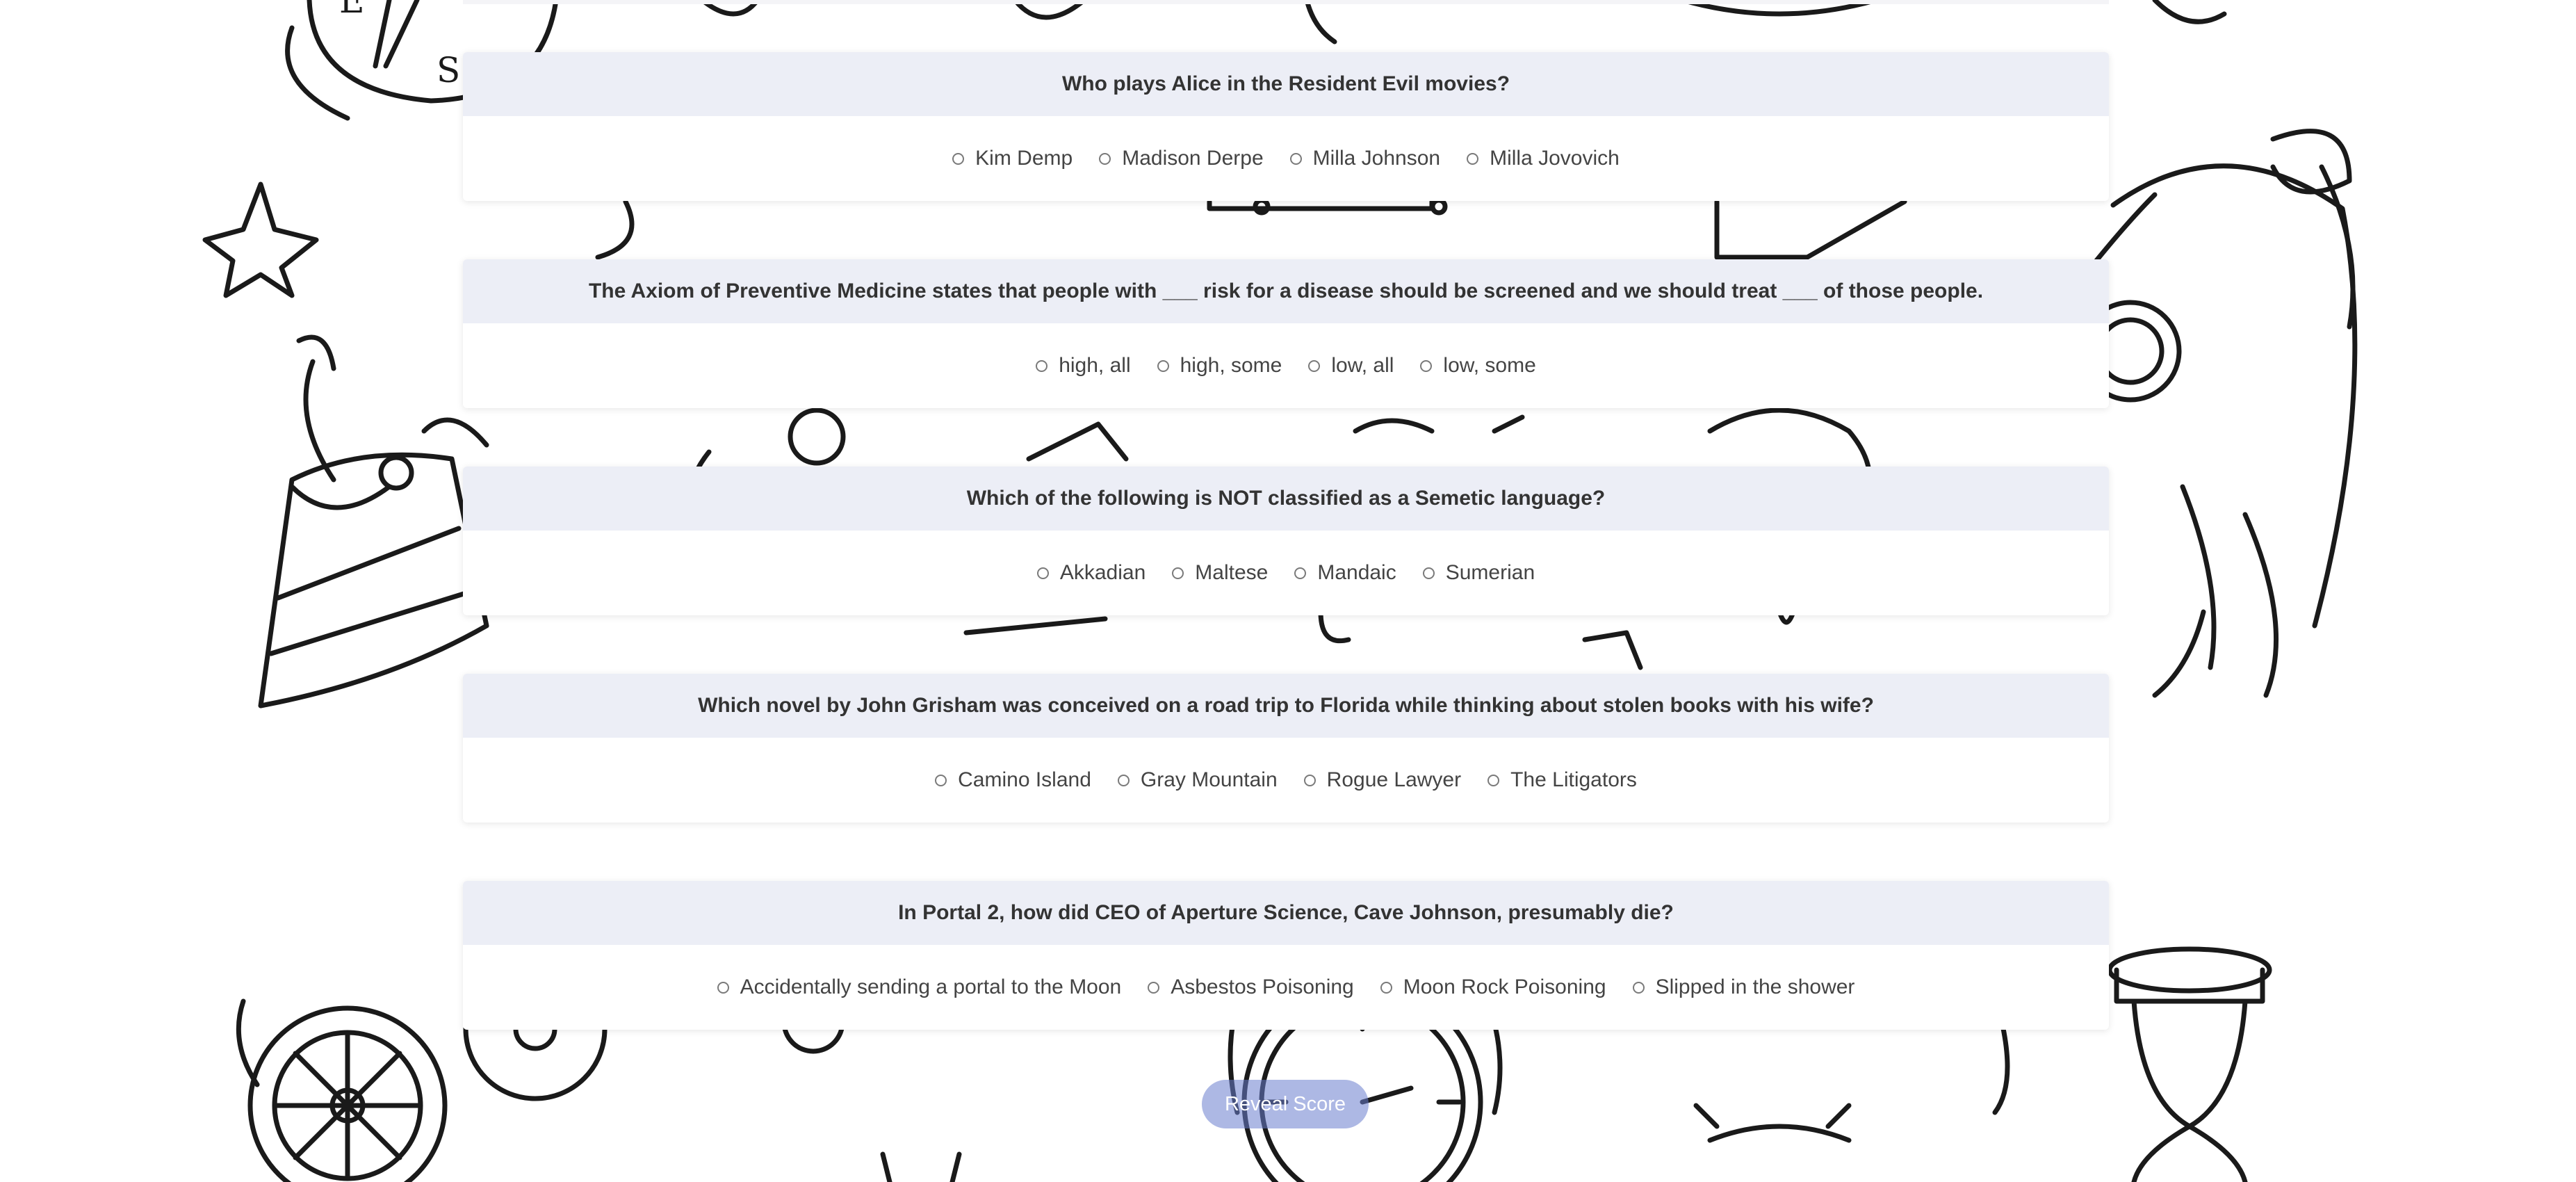 Image resolution: width=2576 pixels, height=1182 pixels. I want to click on answer-option: Kim Demp, so click(1012, 158).